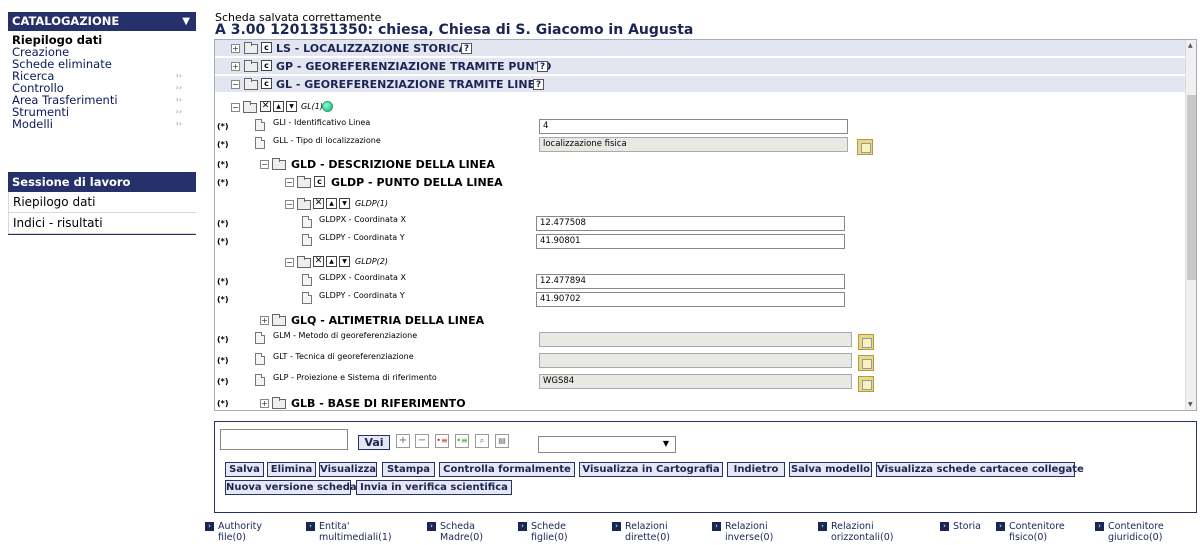  I want to click on catalogazione-label: CATALOGAZIONE, so click(66, 21).